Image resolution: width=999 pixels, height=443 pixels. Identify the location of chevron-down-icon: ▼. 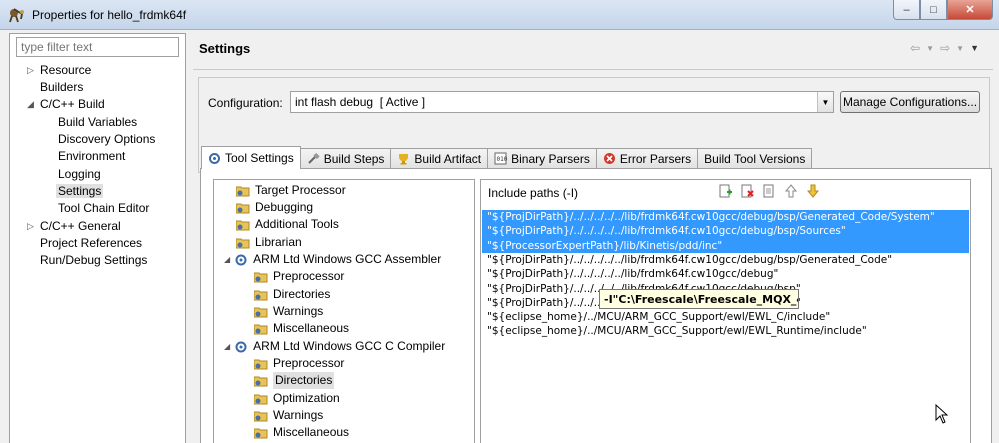
(825, 102).